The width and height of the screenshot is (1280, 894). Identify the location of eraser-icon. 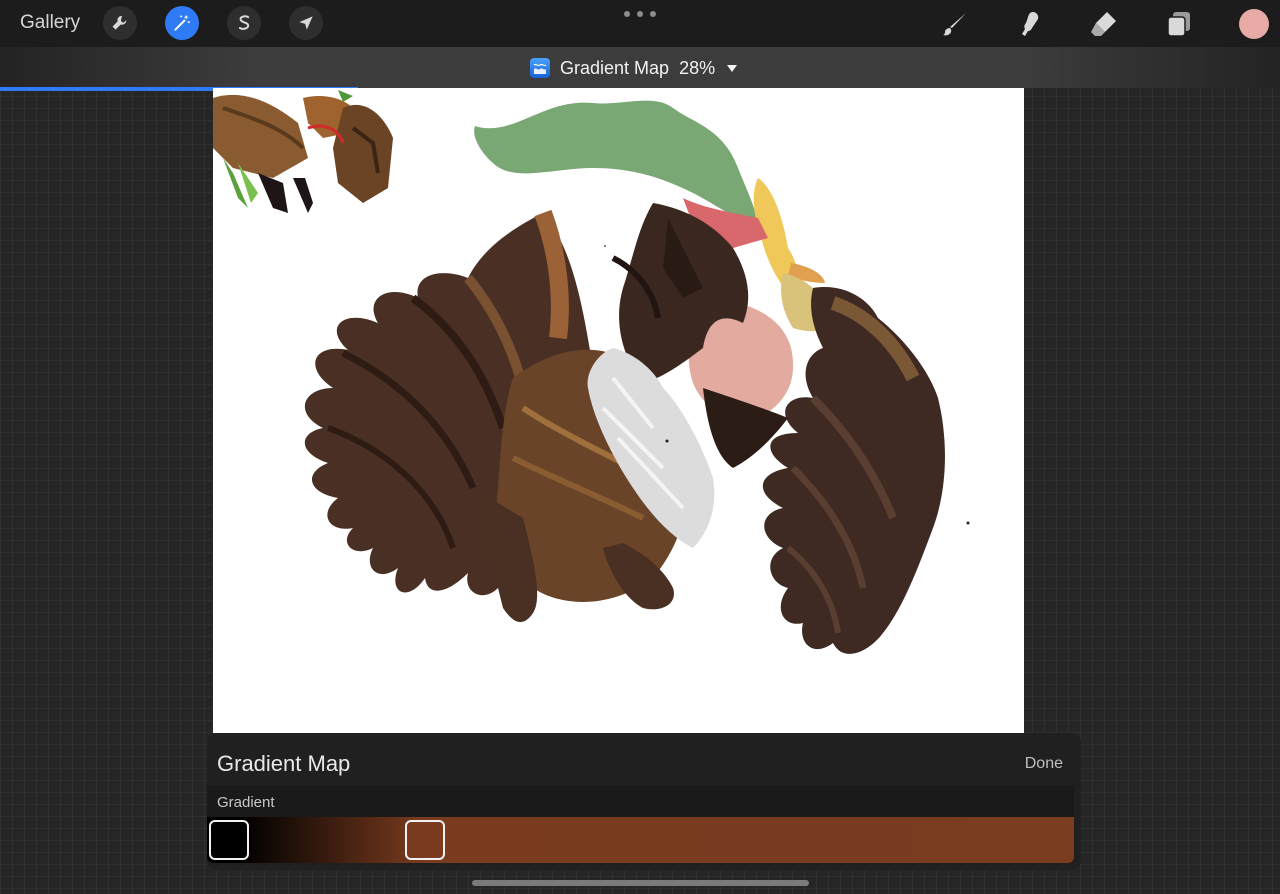
(1103, 24).